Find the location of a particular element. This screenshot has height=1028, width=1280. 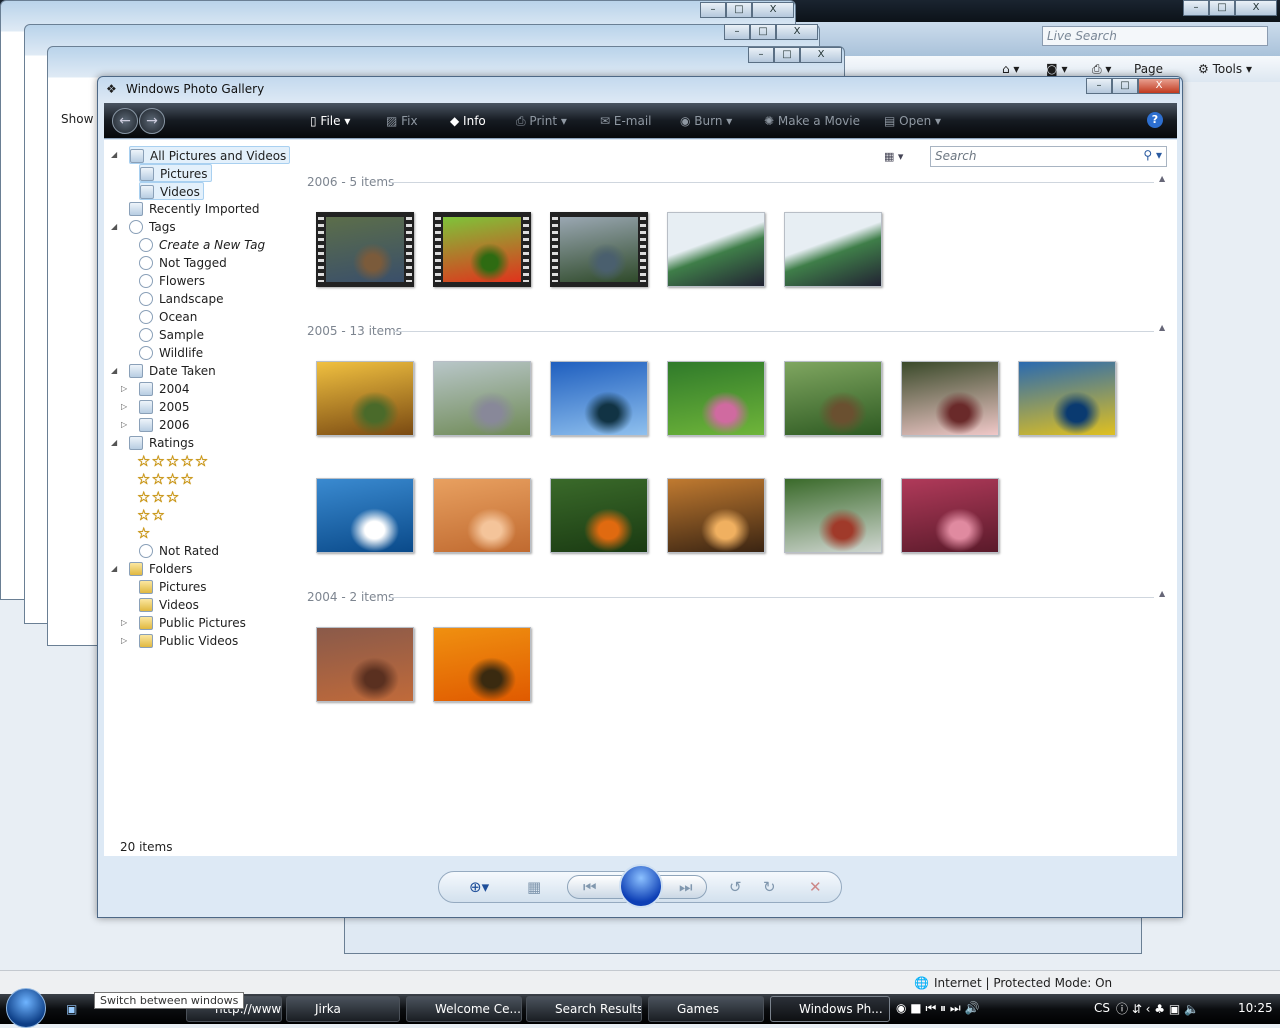

group-header: 2004 - 2 items is located at coordinates (350, 597).